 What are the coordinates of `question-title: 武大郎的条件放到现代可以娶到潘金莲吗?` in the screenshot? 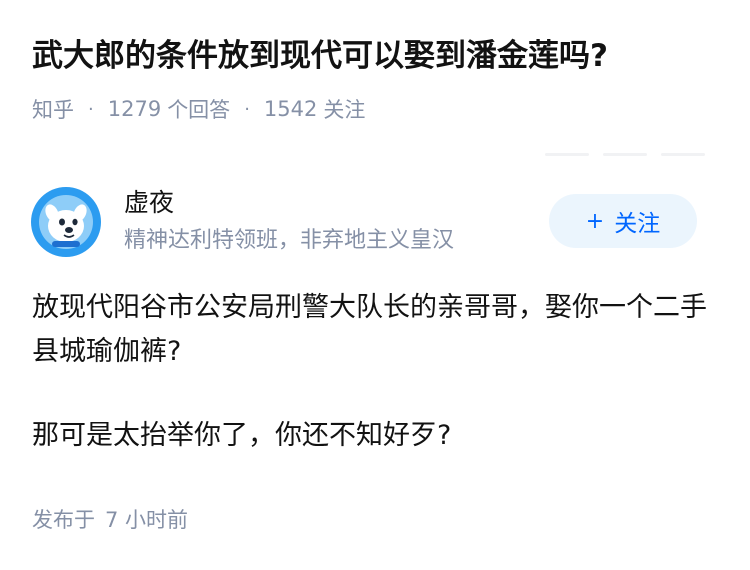 It's located at (382, 56).